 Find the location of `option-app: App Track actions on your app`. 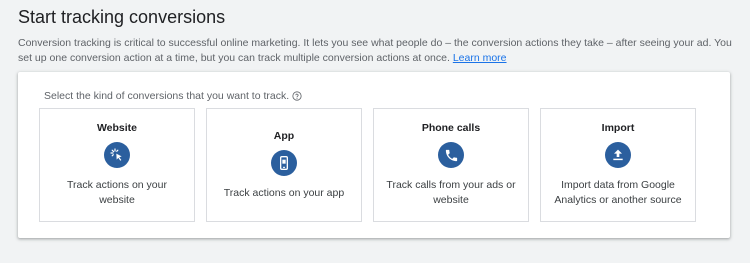

option-app: App Track actions on your app is located at coordinates (284, 165).